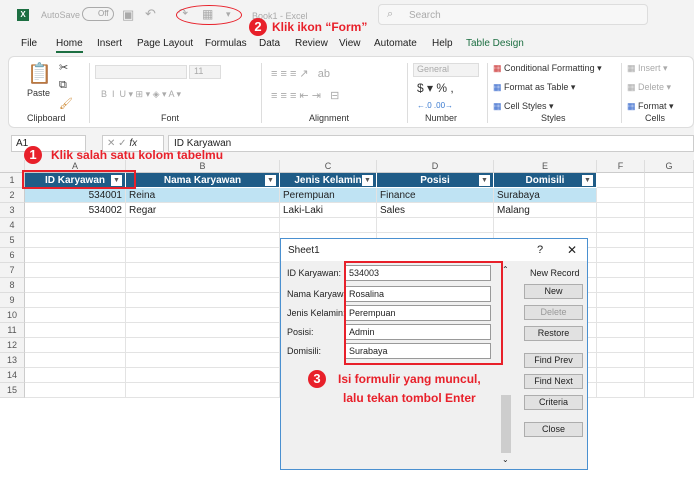  I want to click on tab-review: Review, so click(311, 43).